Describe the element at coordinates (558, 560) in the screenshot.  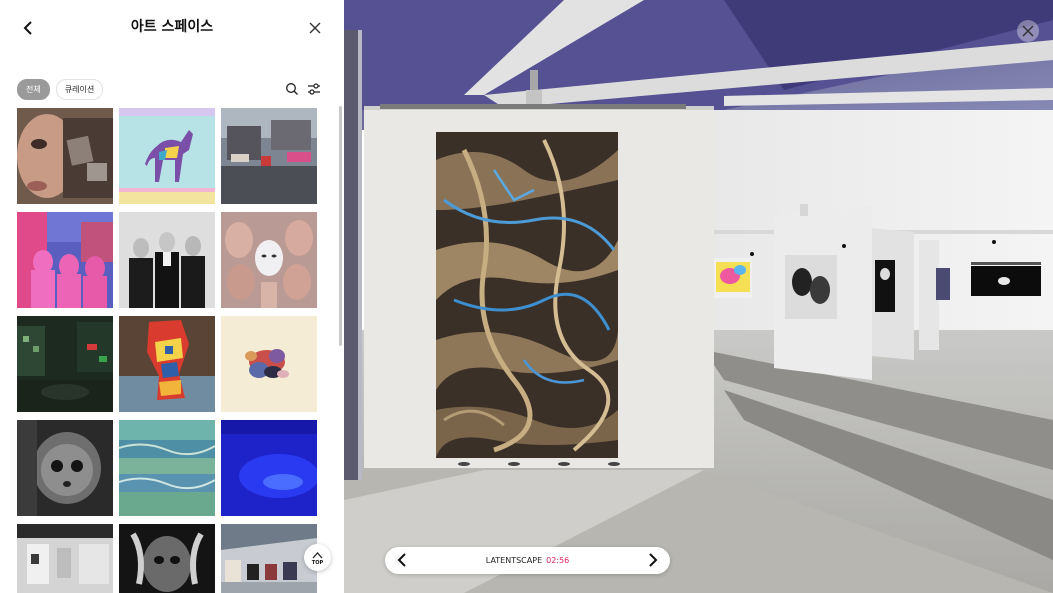
I see `playback-time: 02:56` at that location.